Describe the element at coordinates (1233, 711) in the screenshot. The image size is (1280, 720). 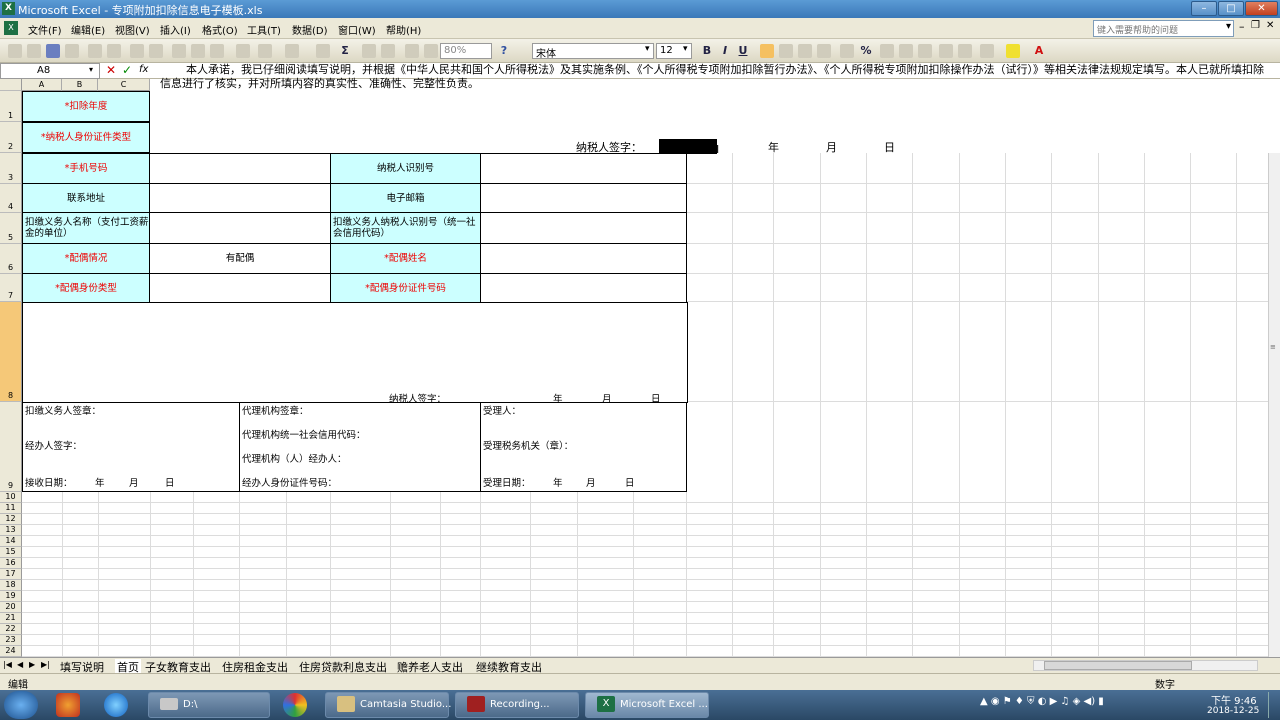
I see `clock-date: 2018-12-25` at that location.